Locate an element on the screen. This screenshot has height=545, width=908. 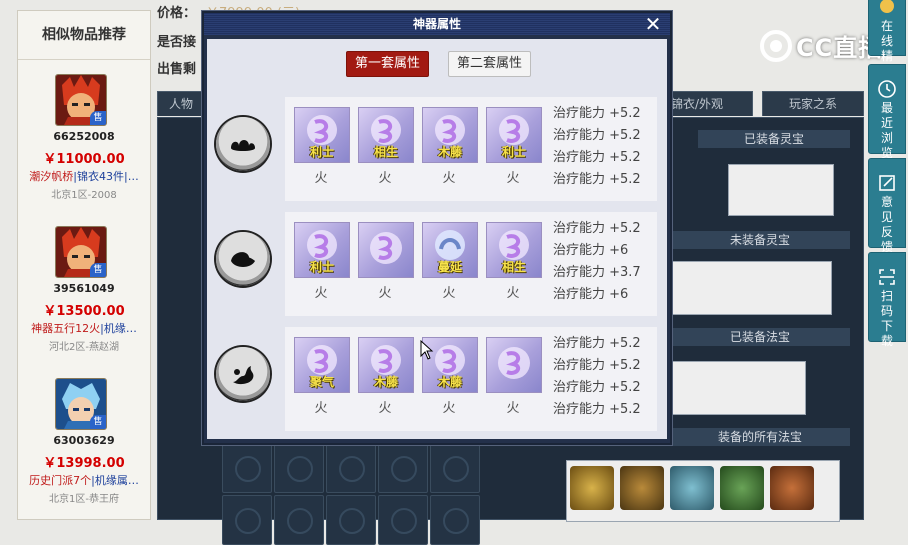
sidebar-label: 最近浏览 is located at coordinates (886, 130).